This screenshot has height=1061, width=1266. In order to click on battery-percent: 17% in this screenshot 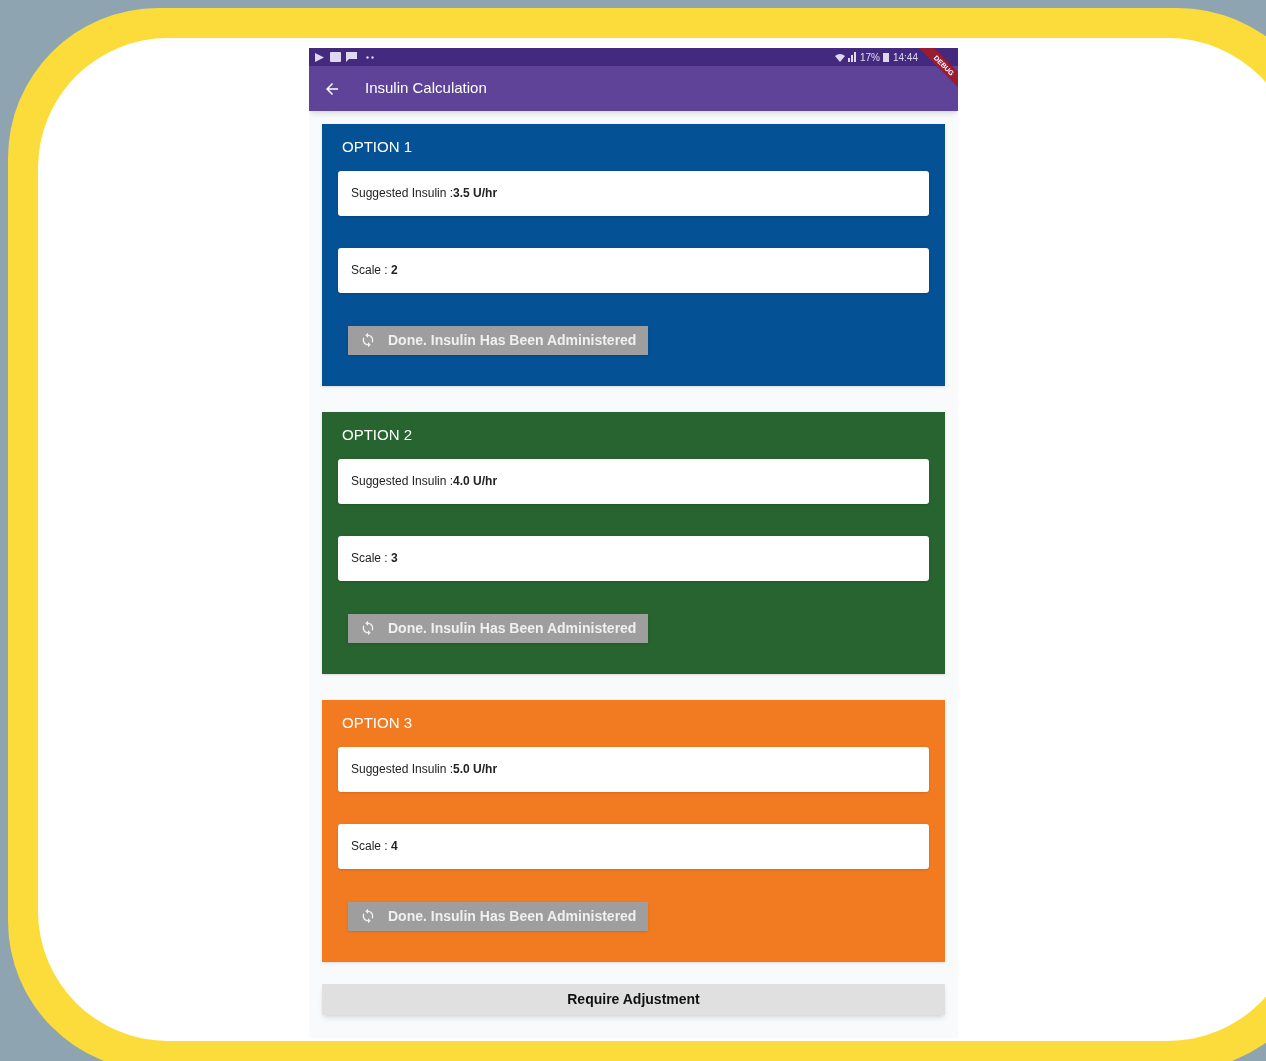, I will do `click(869, 57)`.